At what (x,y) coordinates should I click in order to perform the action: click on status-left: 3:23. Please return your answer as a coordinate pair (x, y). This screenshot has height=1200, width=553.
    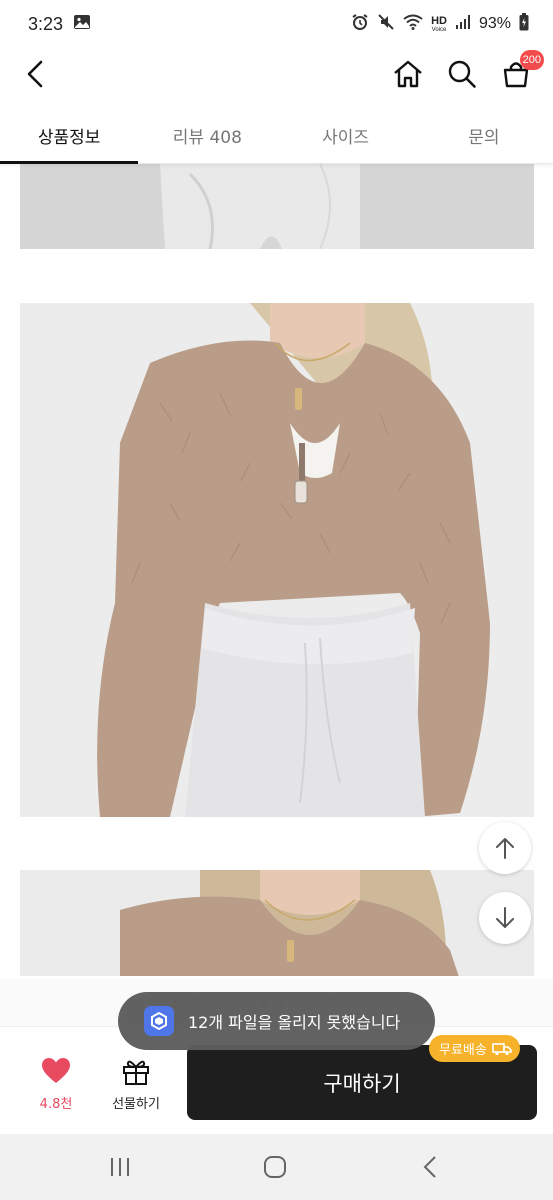
    Looking at the image, I should click on (59, 24).